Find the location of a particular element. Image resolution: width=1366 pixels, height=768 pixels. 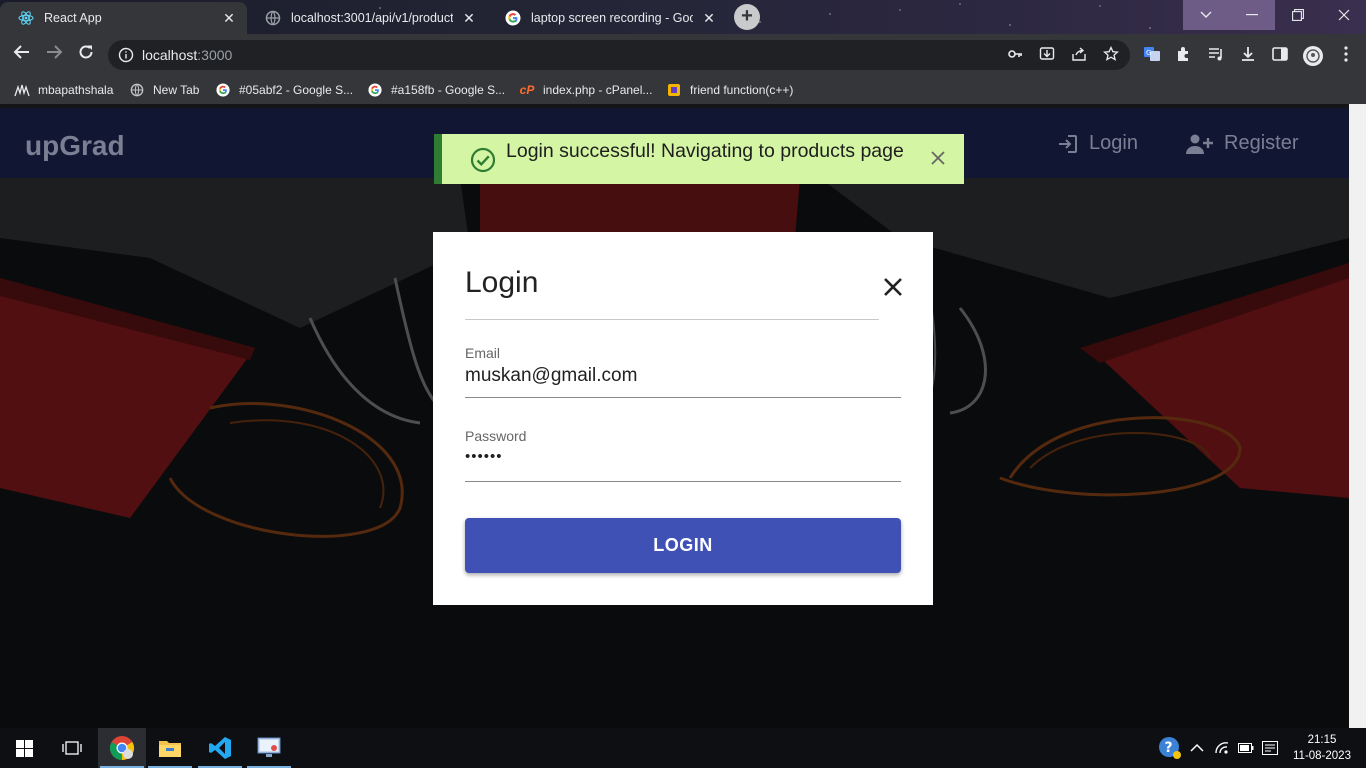

email-underline is located at coordinates (683, 397).